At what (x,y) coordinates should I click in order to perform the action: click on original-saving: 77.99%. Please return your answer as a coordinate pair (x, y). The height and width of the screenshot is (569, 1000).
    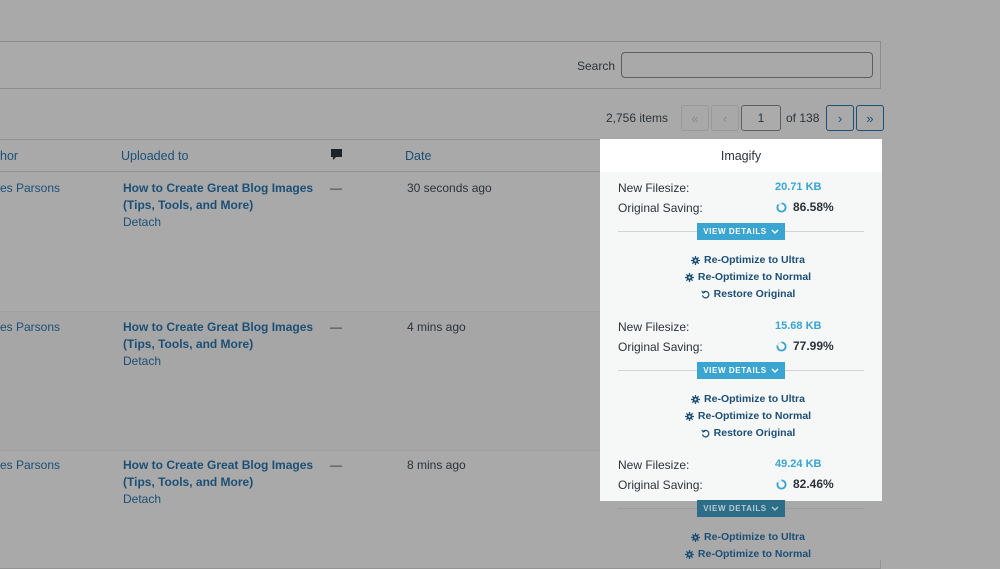
    Looking at the image, I should click on (805, 346).